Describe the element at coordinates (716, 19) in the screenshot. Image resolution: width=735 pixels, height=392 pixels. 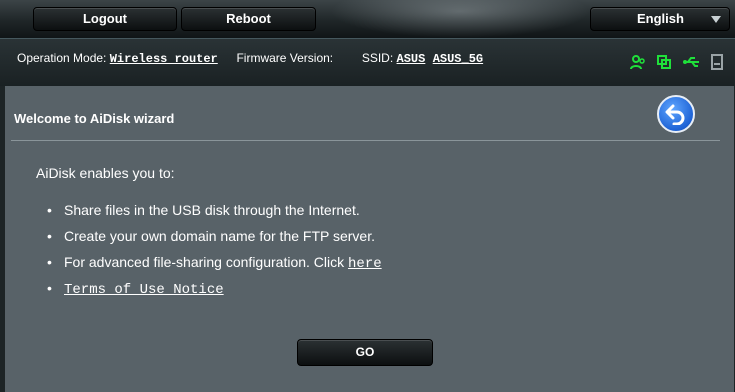
I see `chevron-down-icon` at that location.